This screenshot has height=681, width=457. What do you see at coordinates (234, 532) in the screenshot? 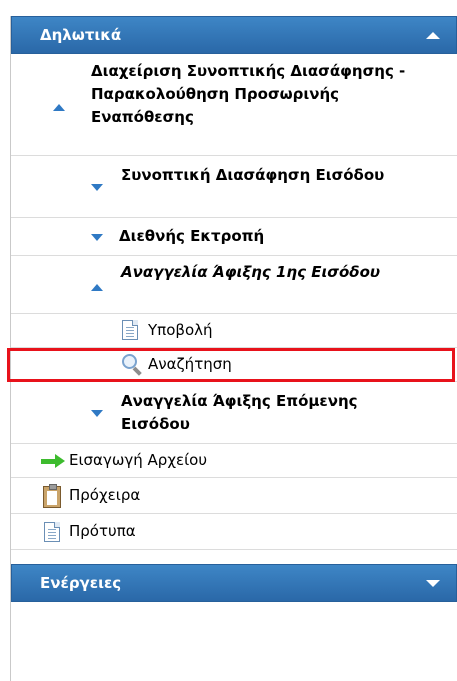
I see `menu-item-templates: Πρότυπα` at bounding box center [234, 532].